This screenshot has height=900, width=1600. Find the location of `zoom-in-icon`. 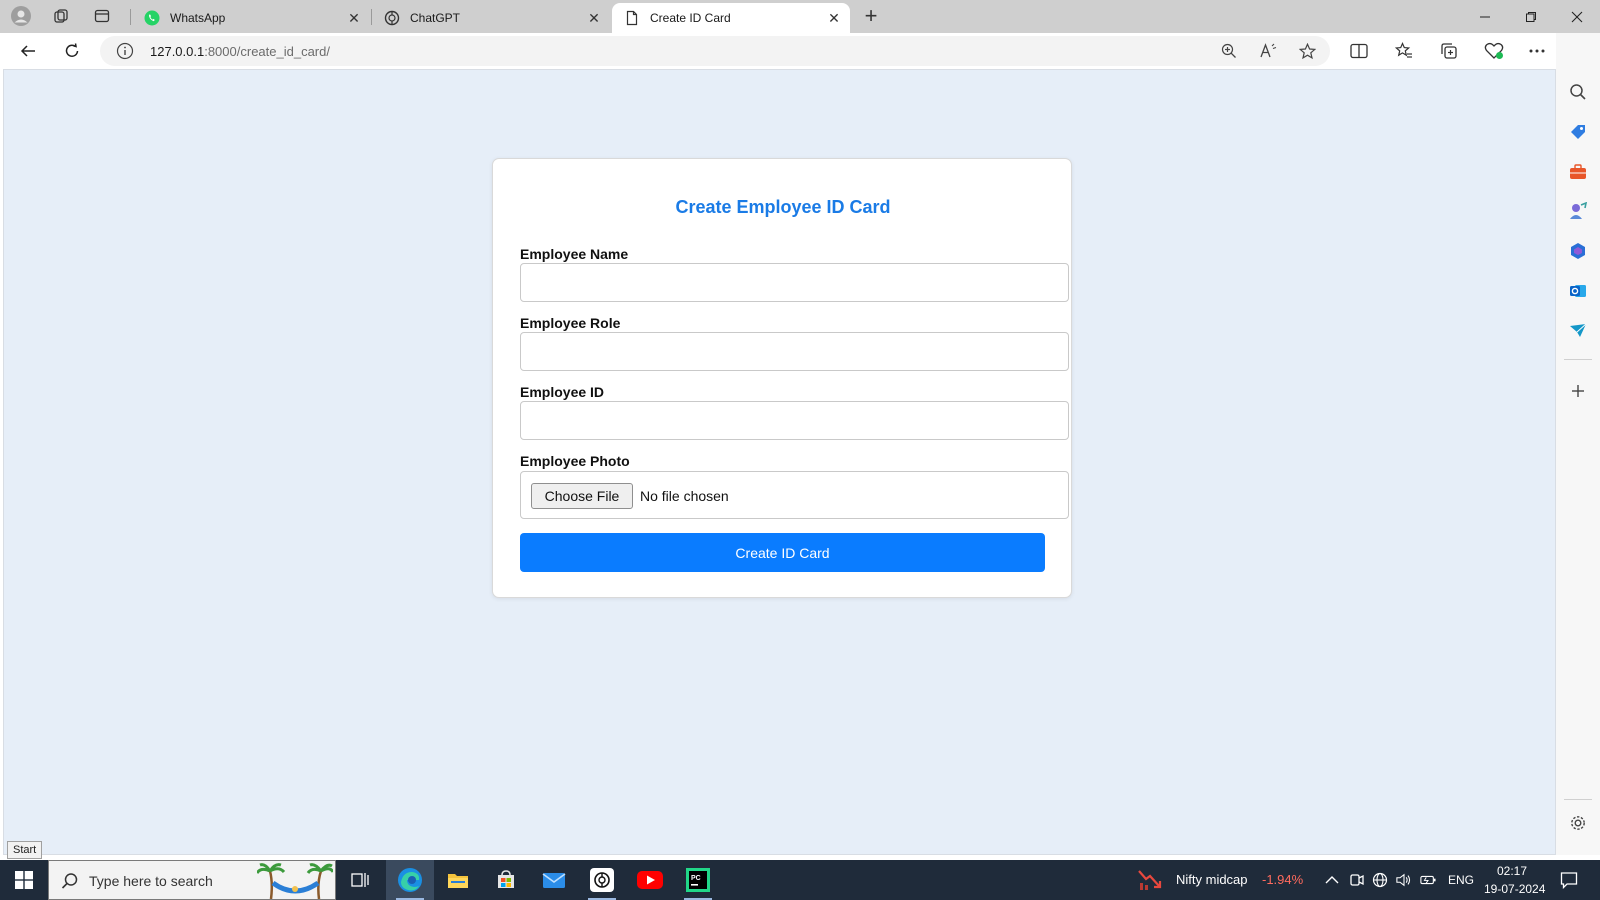

zoom-in-icon is located at coordinates (1228, 50).